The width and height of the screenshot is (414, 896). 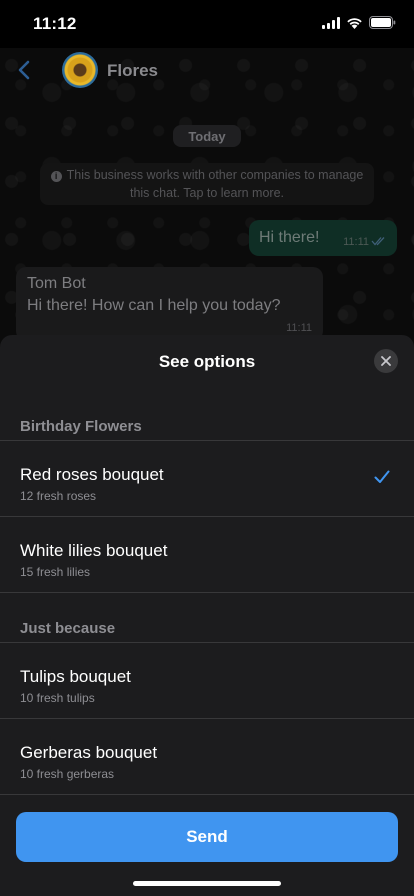 I want to click on incoming-message-sender: Tom Bot, so click(x=56, y=283).